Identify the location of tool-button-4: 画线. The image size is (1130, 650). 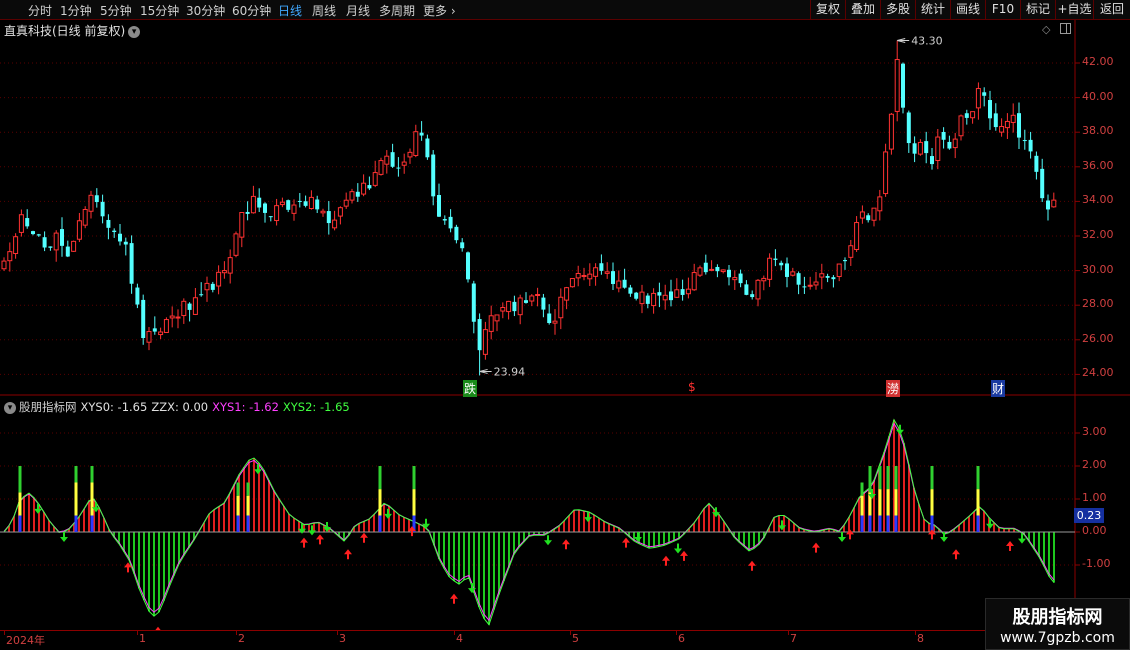
(967, 10).